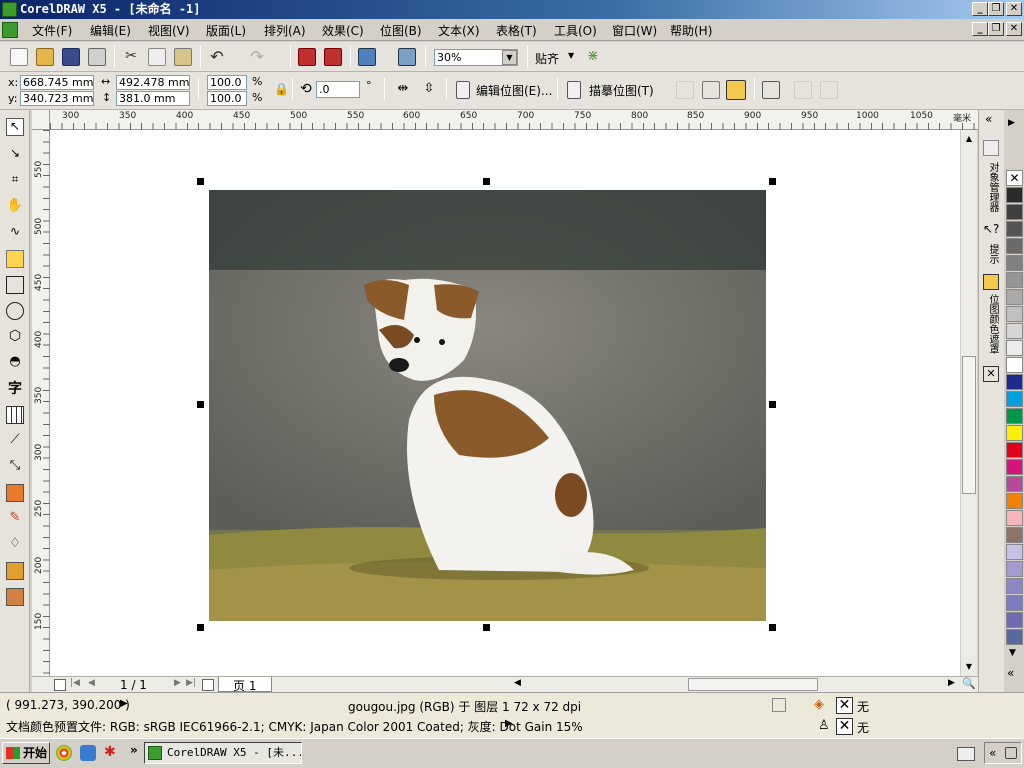 This screenshot has width=1024, height=768. Describe the element at coordinates (15, 363) in the screenshot. I see `basic-shapes-tool-icon: ◓` at that location.